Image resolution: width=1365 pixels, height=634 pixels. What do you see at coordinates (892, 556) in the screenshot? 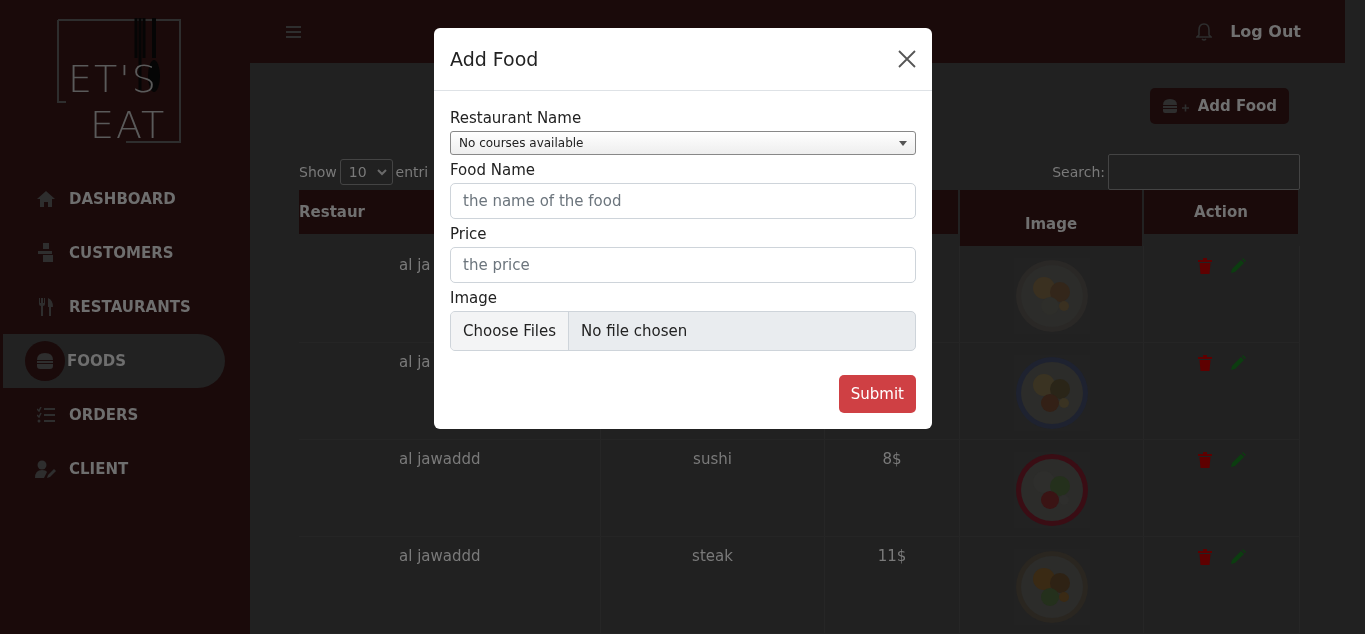
I see `table-cell: 11$` at bounding box center [892, 556].